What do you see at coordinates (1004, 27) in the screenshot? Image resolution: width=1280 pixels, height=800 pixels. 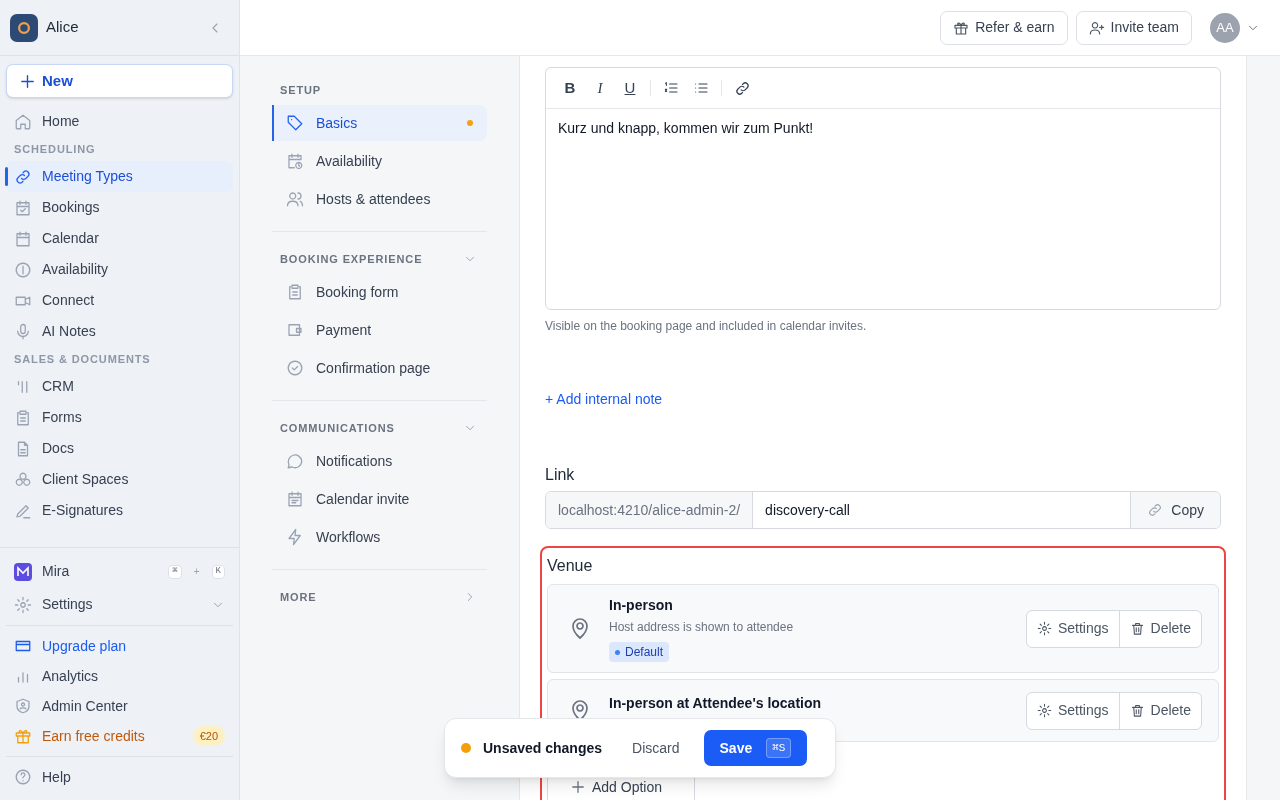 I see `refer-button: Refer & earn` at bounding box center [1004, 27].